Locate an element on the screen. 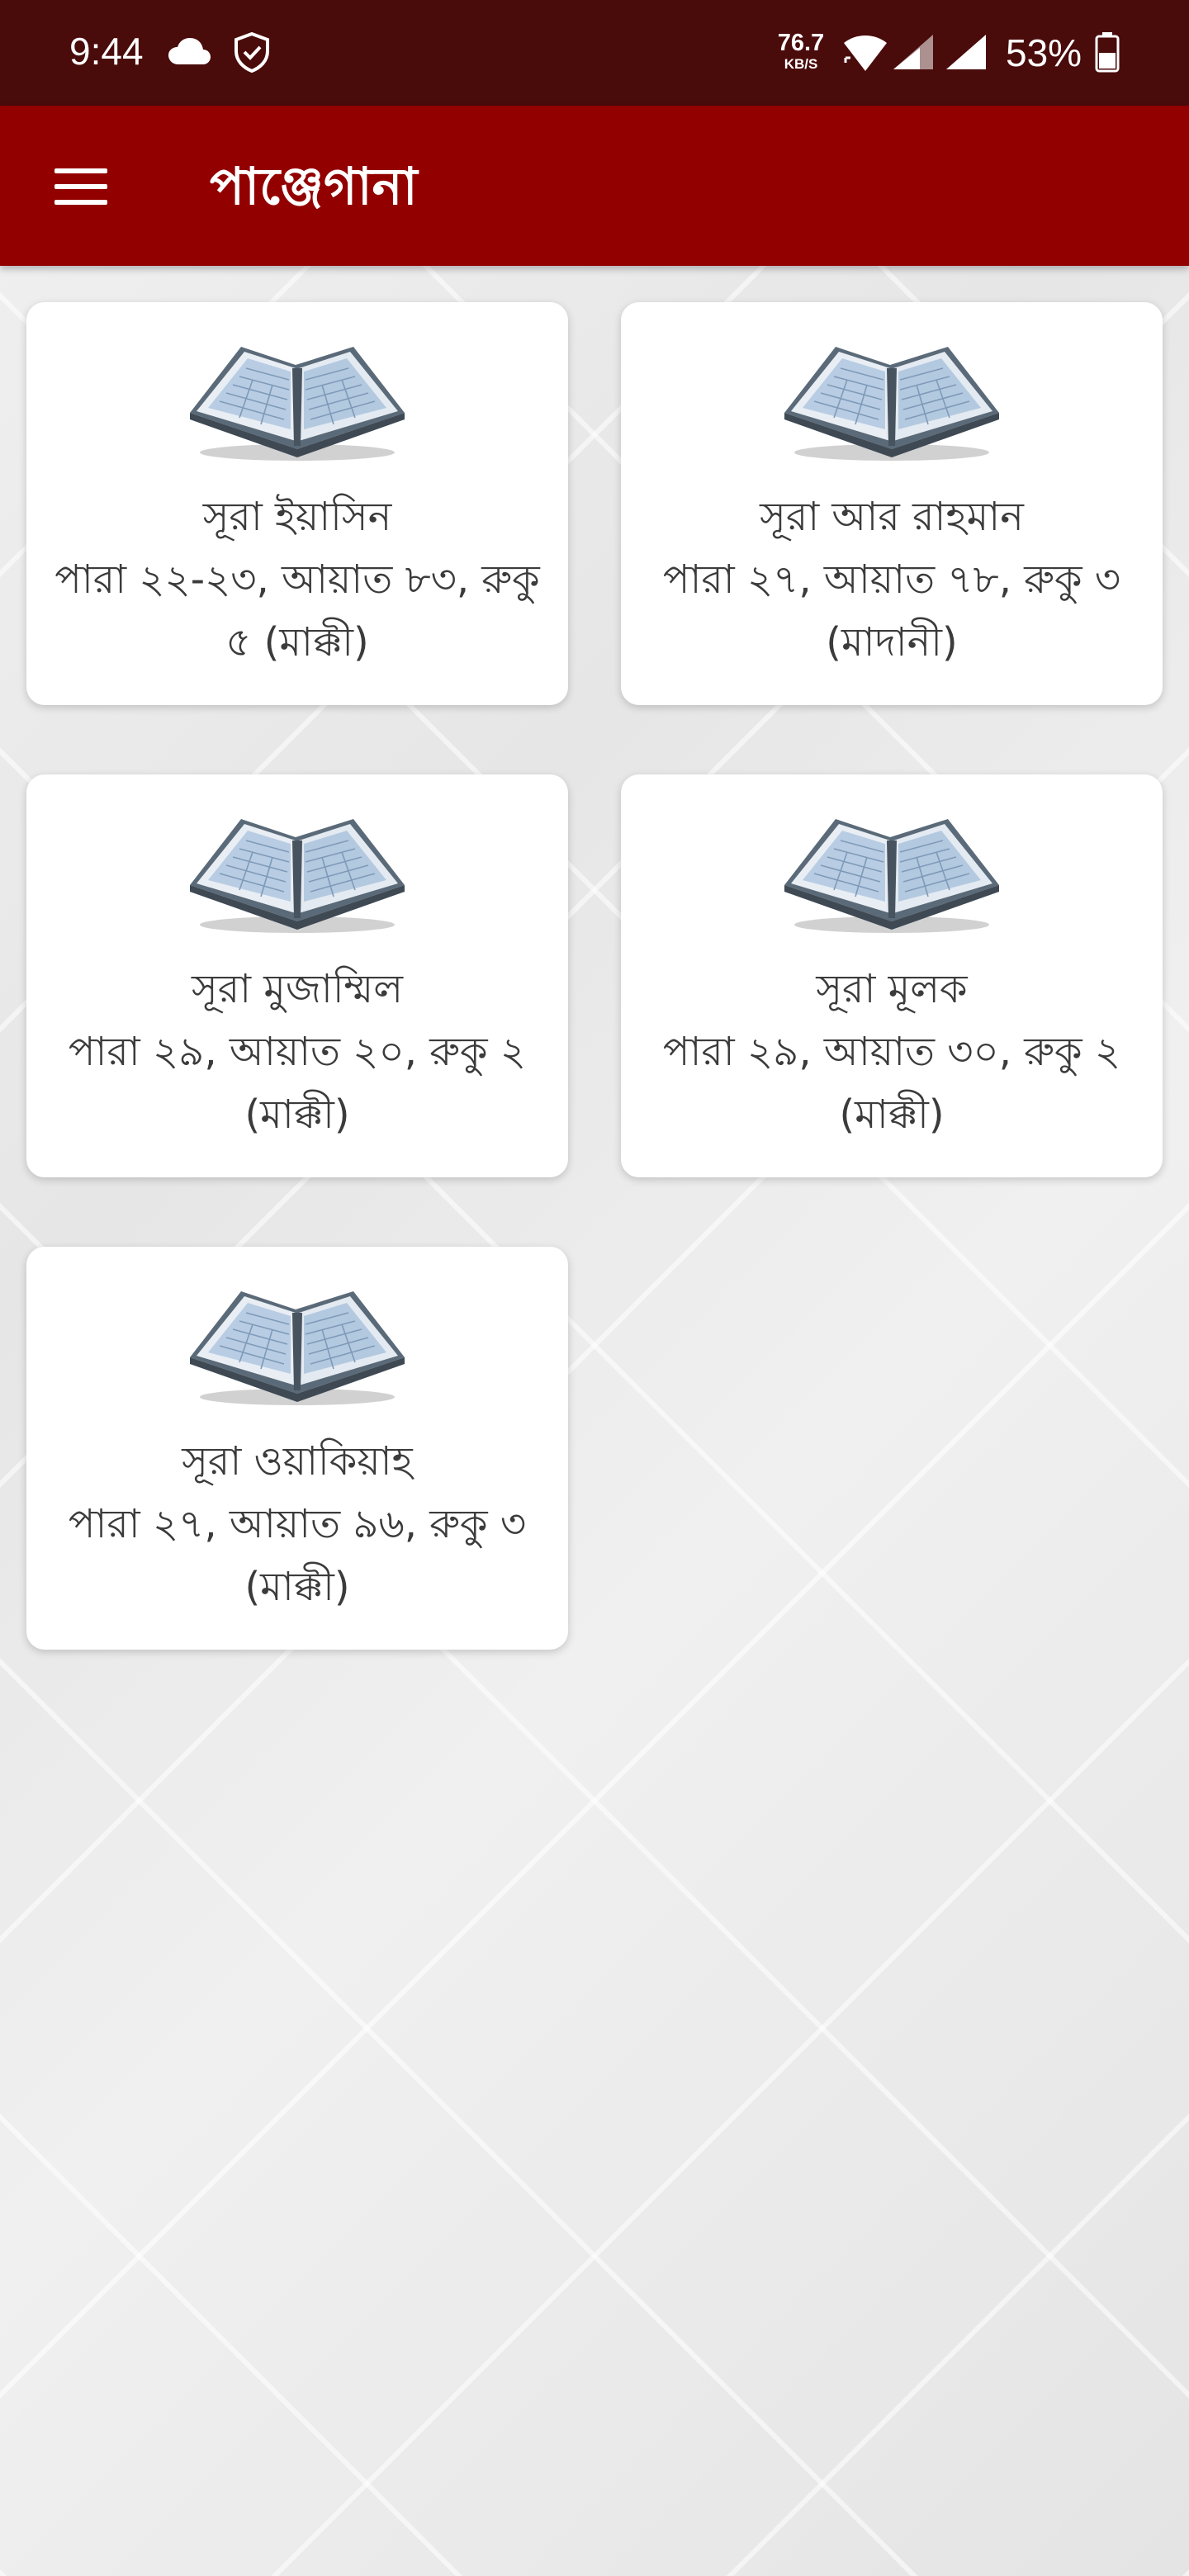  surah-card-title: সূরা আর রাহমান is located at coordinates (892, 517).